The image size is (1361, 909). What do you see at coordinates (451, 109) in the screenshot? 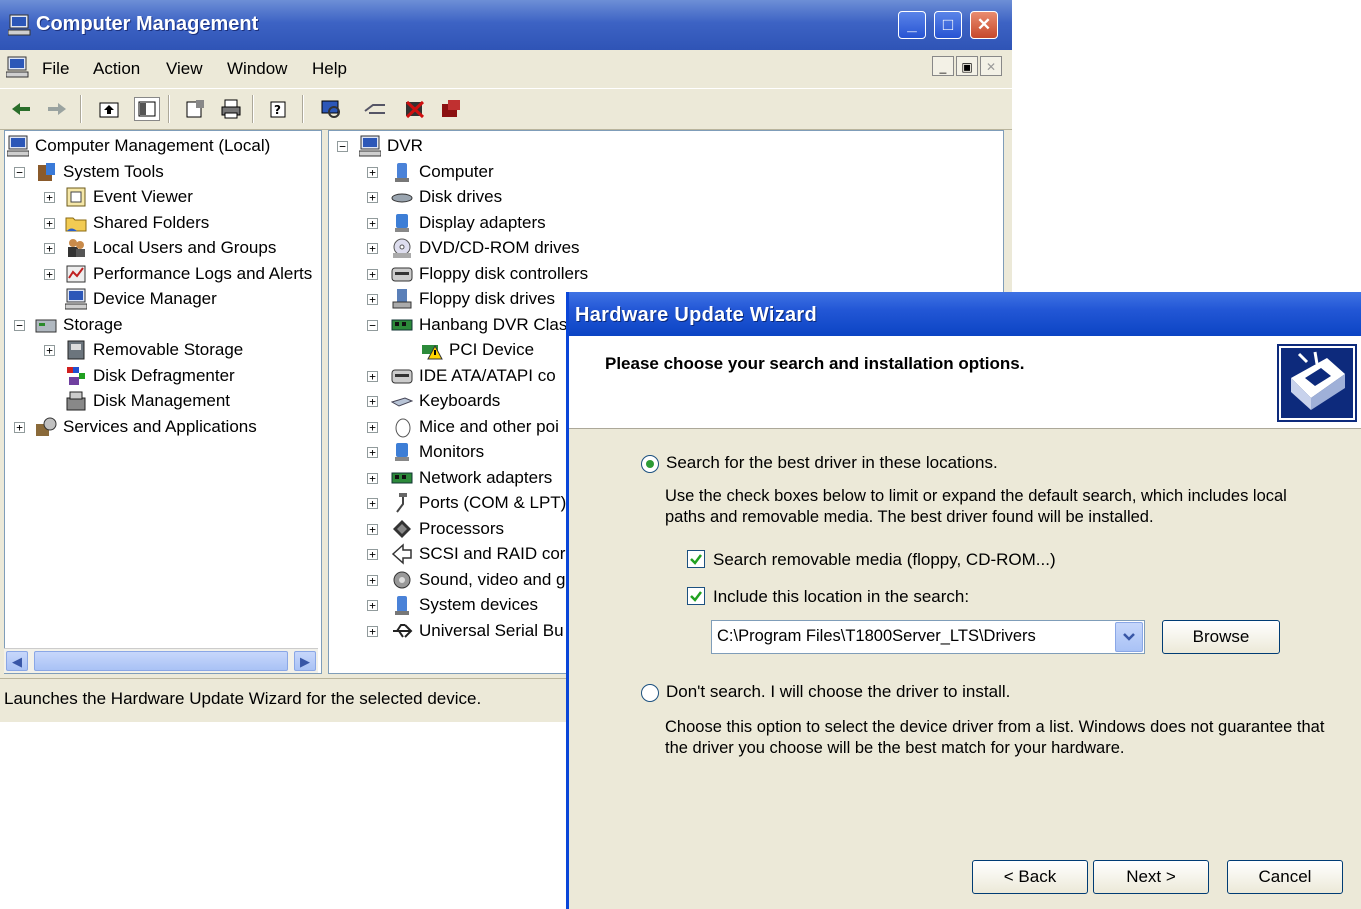
I see `uninstall-device-icon` at bounding box center [451, 109].